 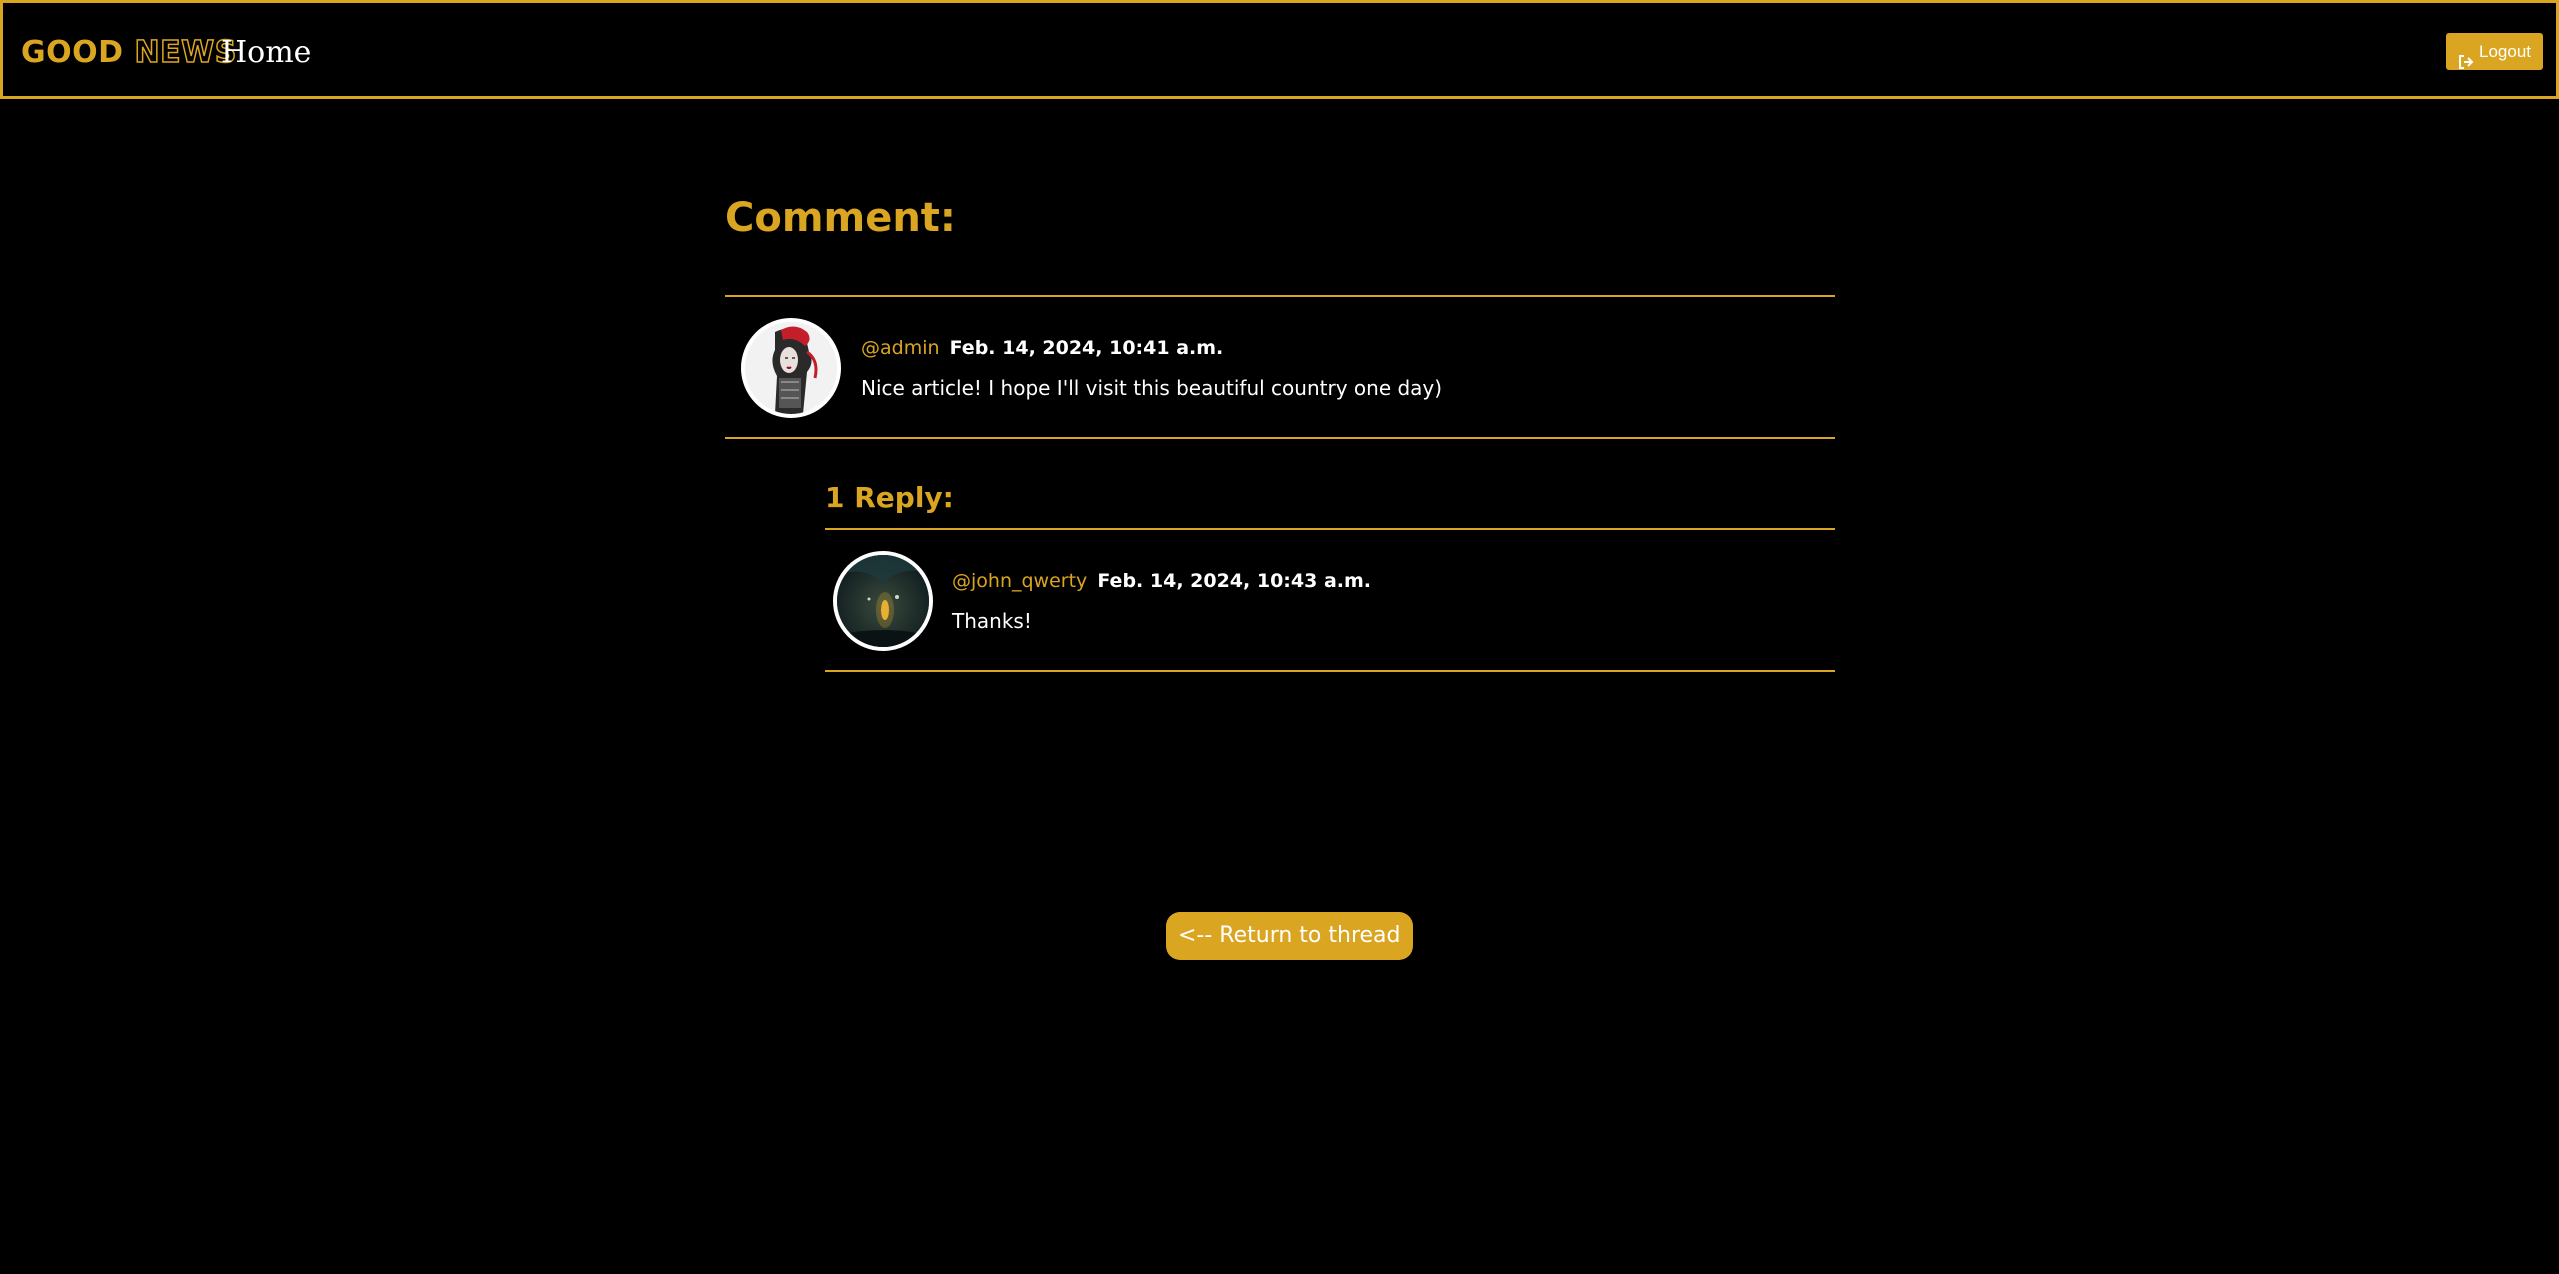 What do you see at coordinates (266, 53) in the screenshot?
I see `nav-home-link: Home` at bounding box center [266, 53].